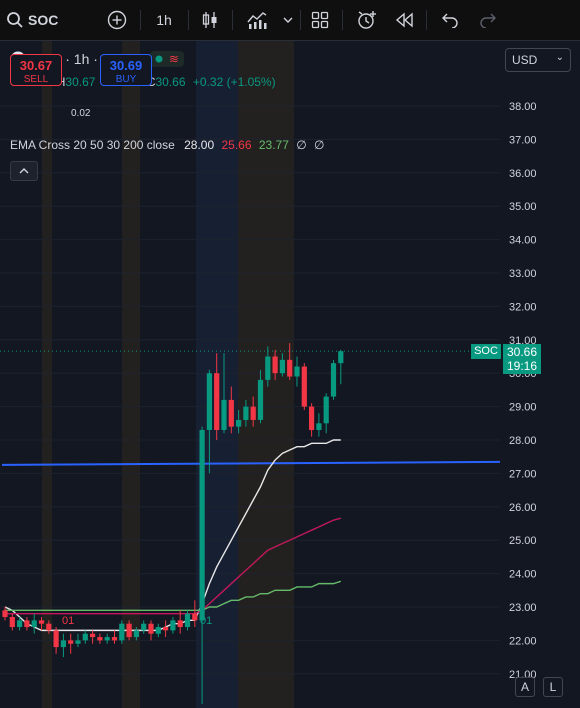 This screenshot has width=580, height=708. I want to click on y-axis-tick-label: 27.00, so click(523, 474).